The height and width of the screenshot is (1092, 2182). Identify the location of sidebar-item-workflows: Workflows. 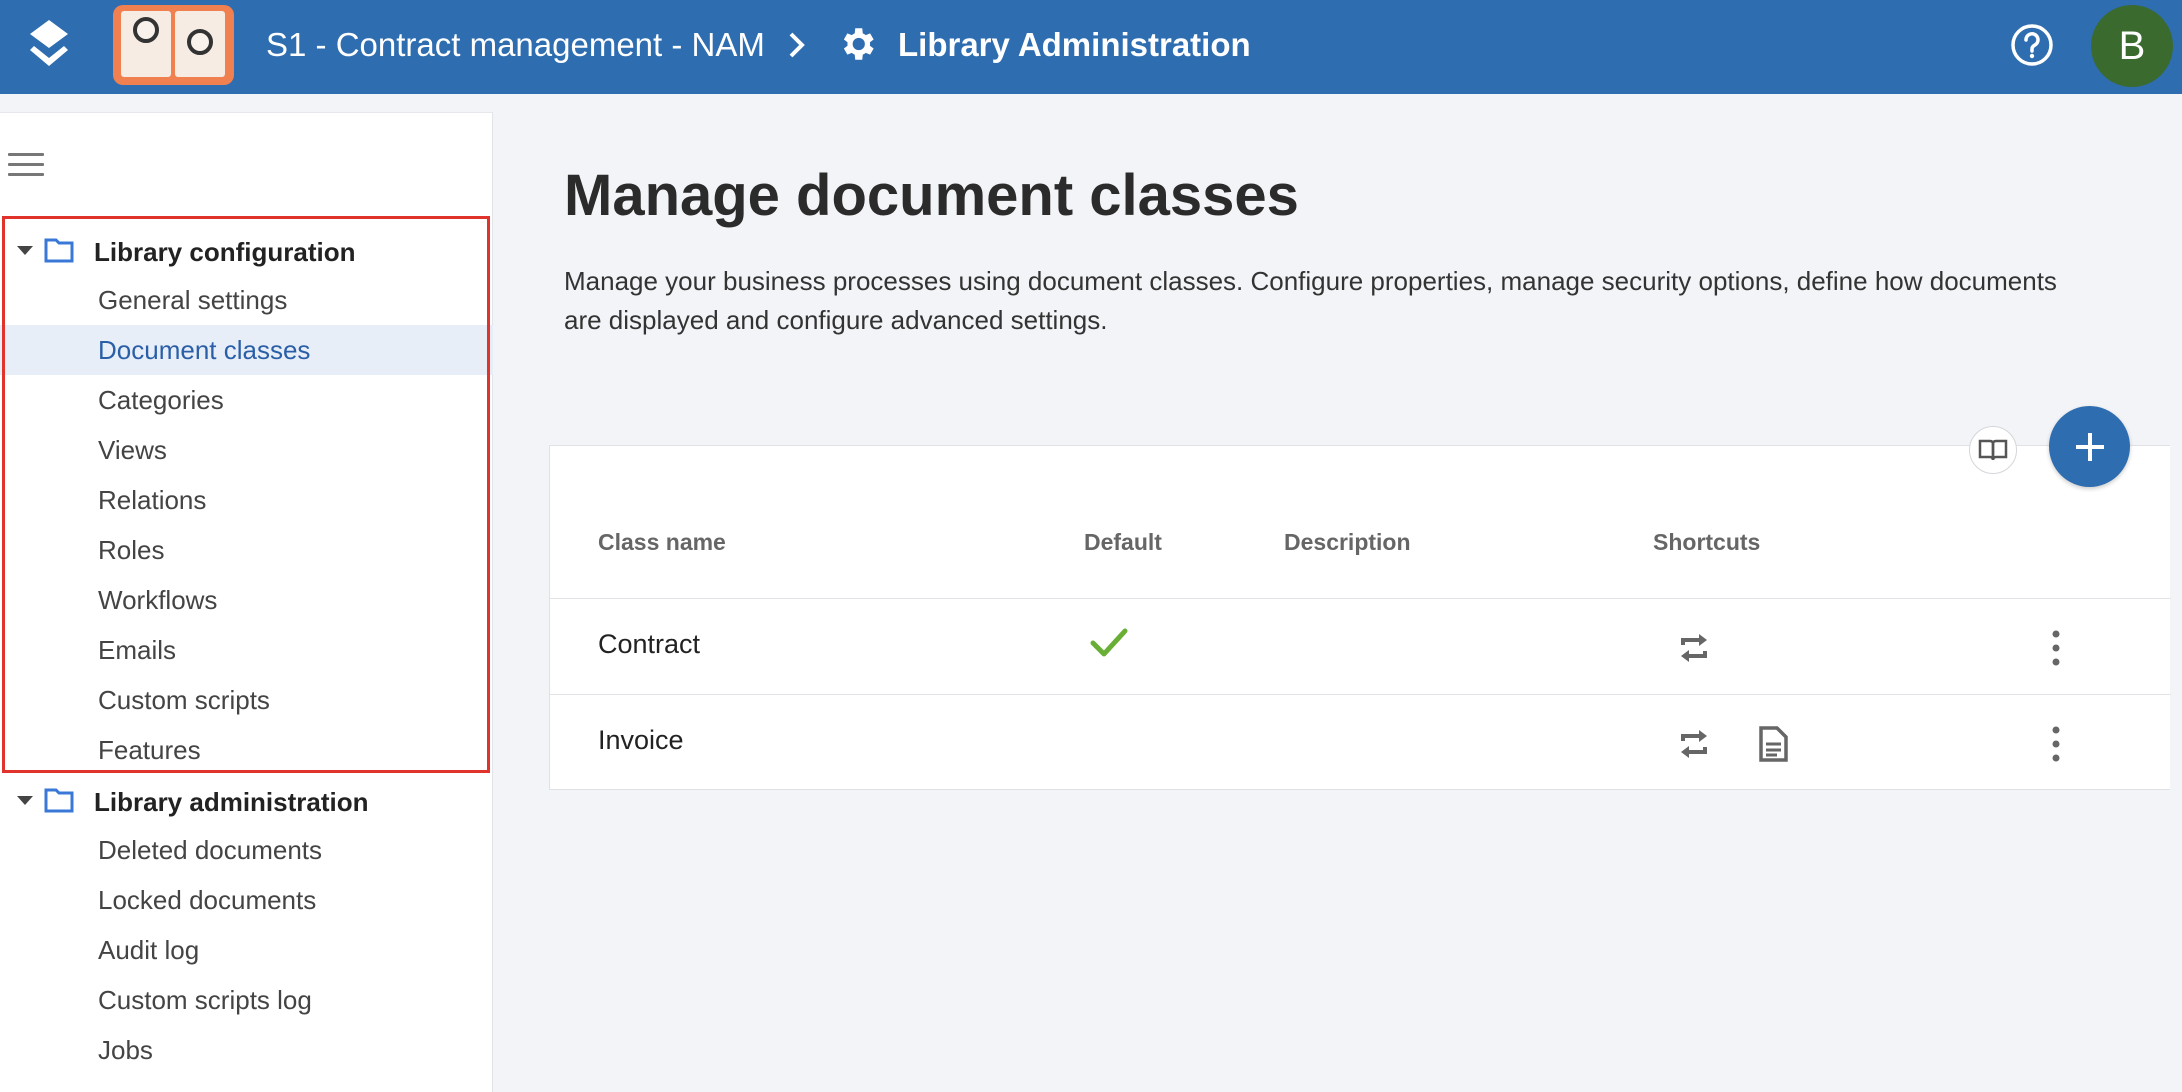
(246, 600).